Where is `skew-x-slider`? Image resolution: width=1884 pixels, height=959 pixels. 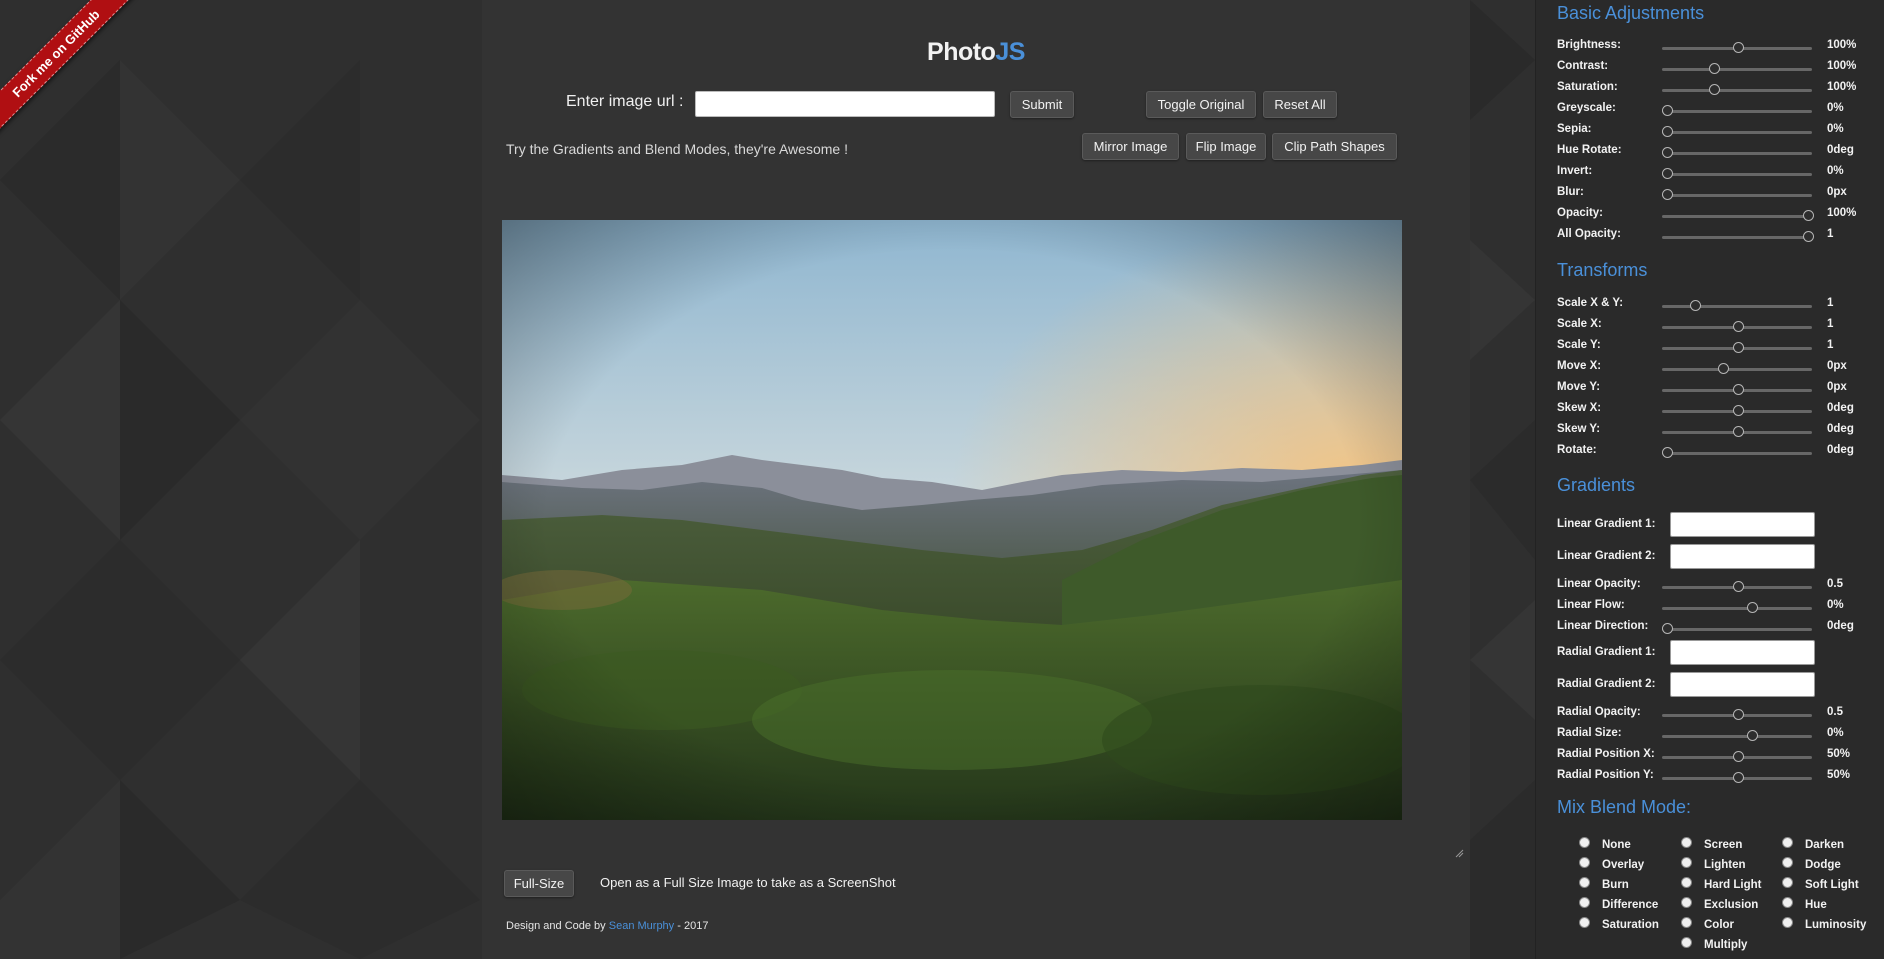 skew-x-slider is located at coordinates (1737, 410).